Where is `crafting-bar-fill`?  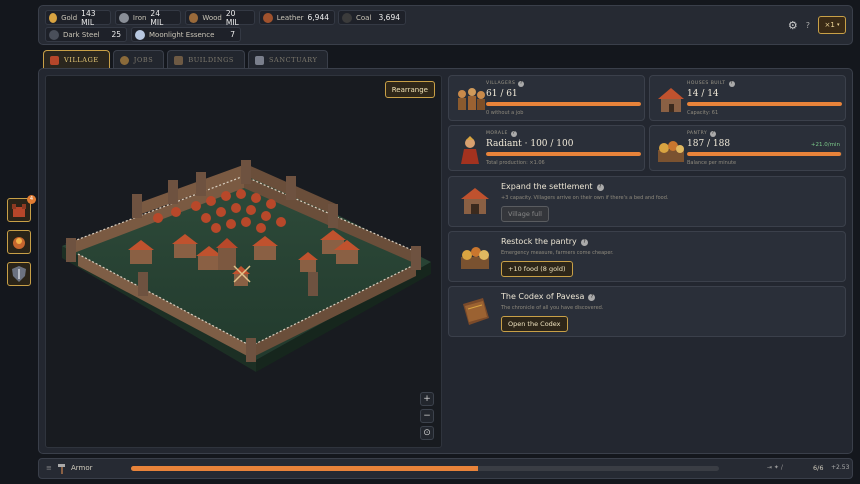 crafting-bar-fill is located at coordinates (304, 468).